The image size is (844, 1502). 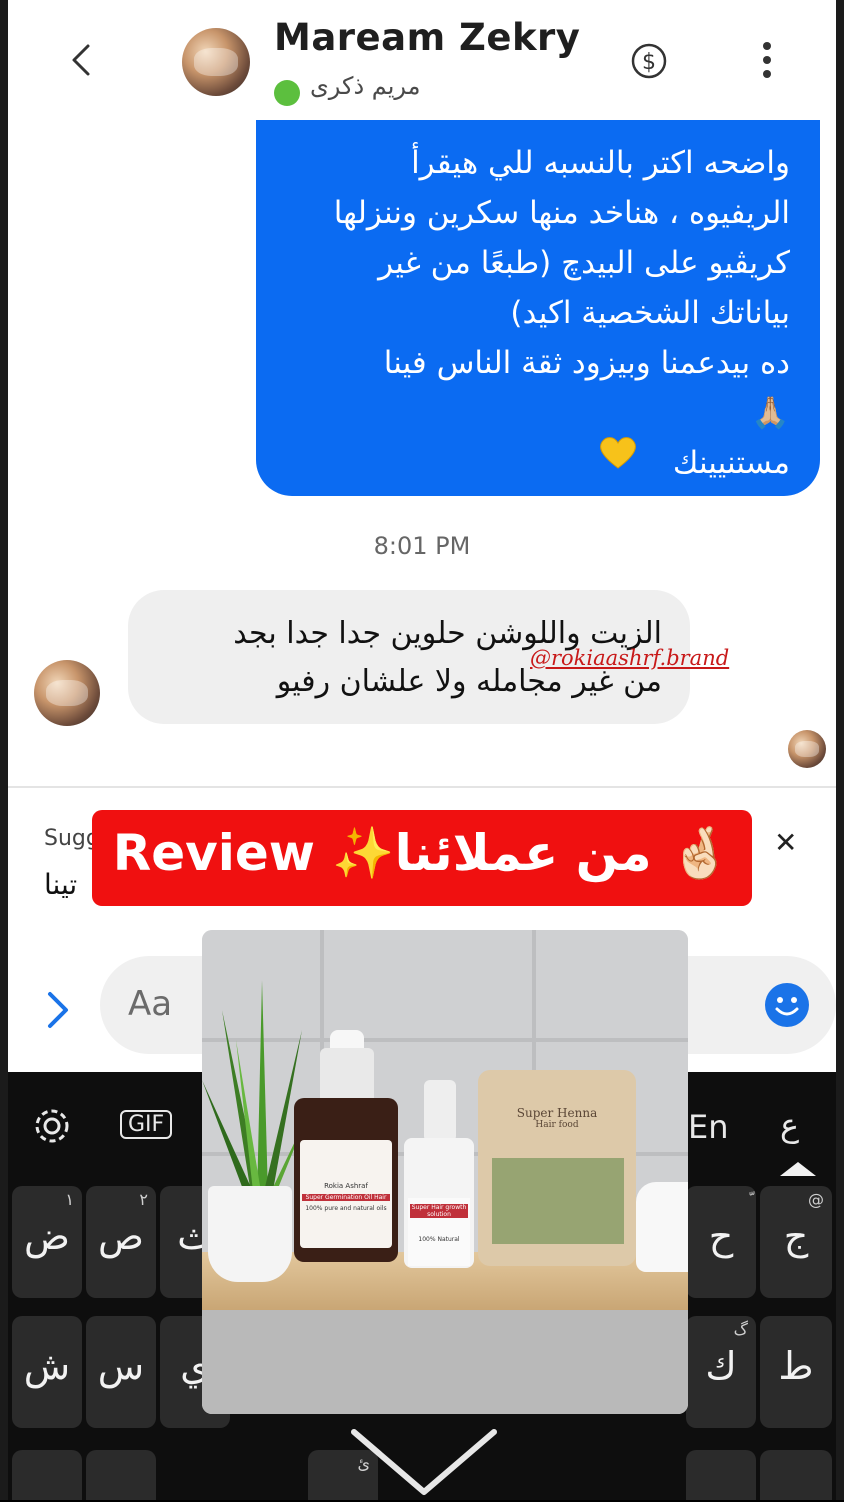 I want to click on contact-avatar, so click(x=216, y=62).